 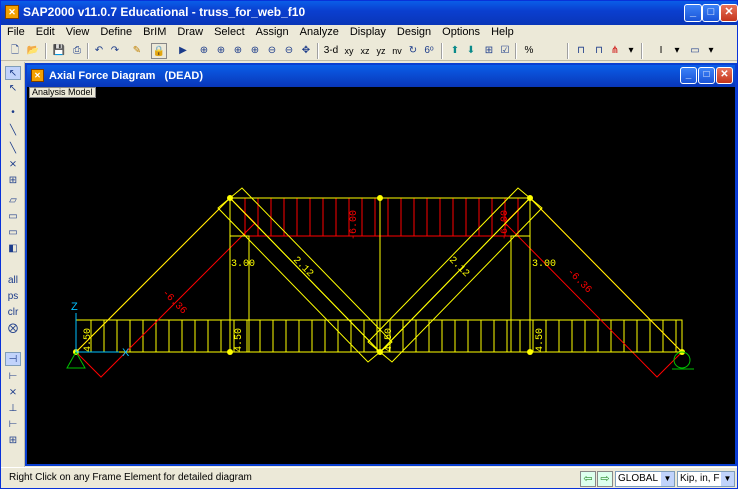 I want to click on menu-view: View, so click(x=77, y=33).